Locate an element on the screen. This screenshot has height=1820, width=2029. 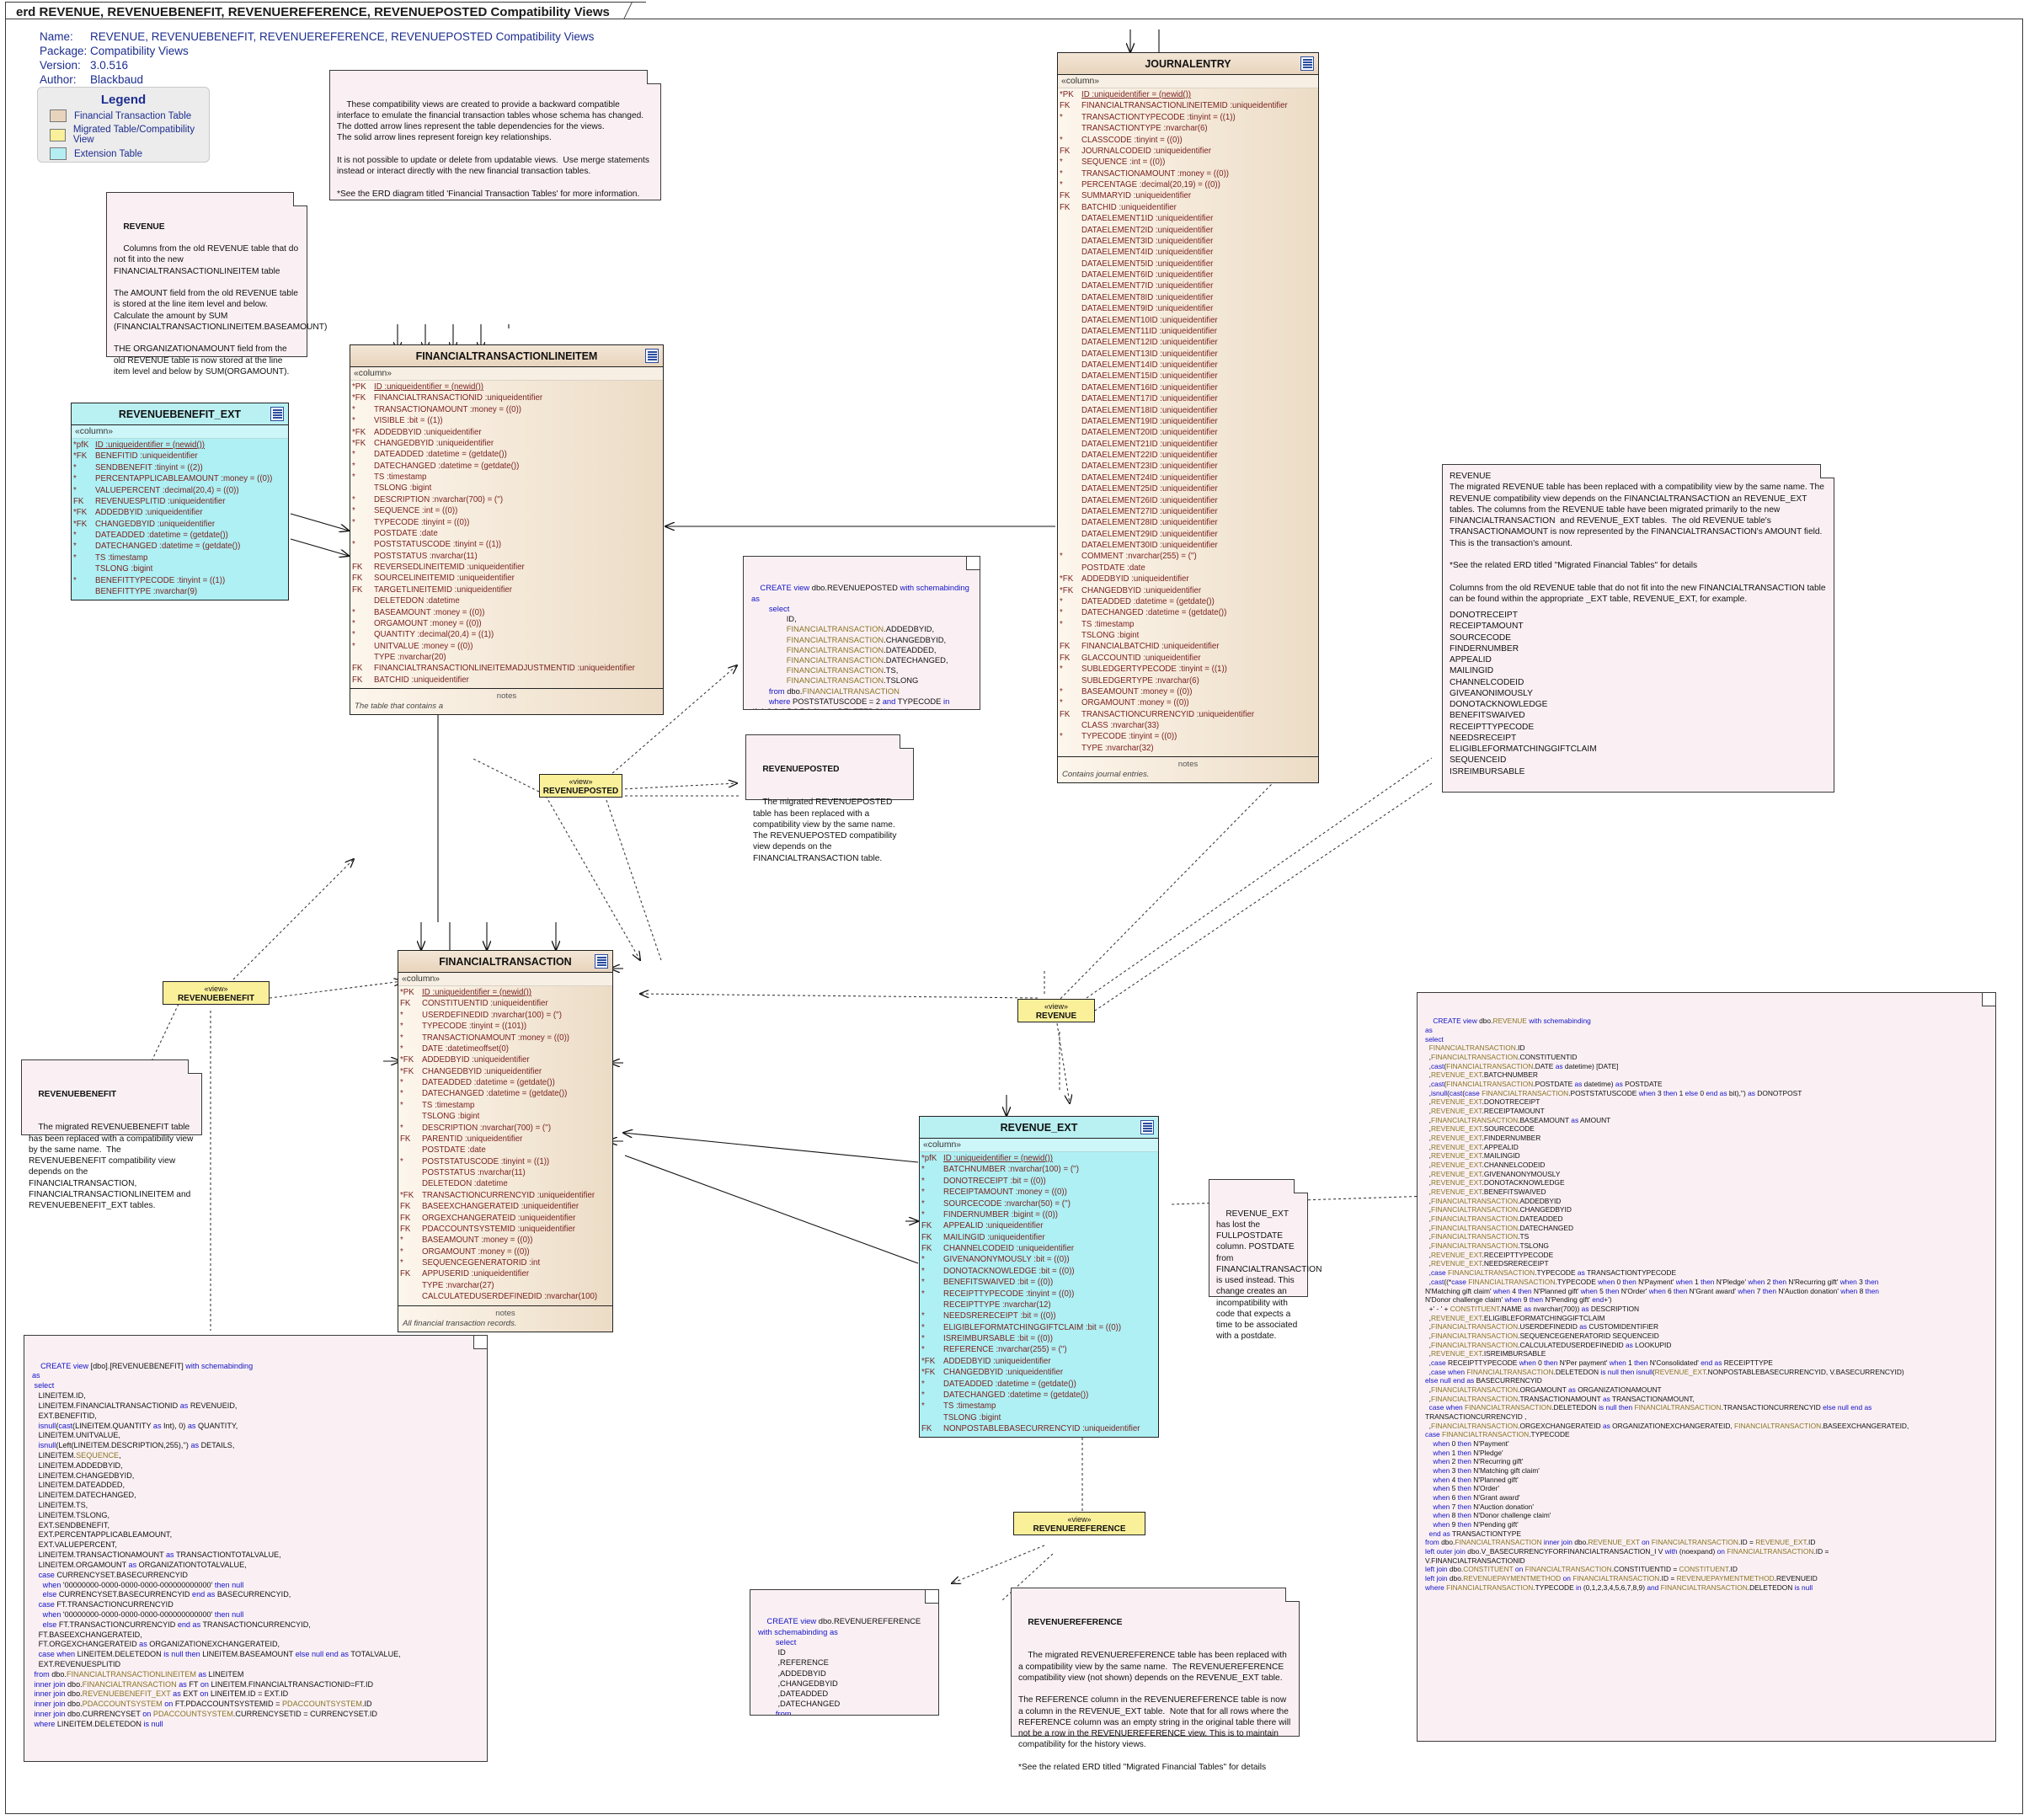
entity-column: * POSTSTATUSCODE :tinyint = ((1)) is located at coordinates (506, 544).